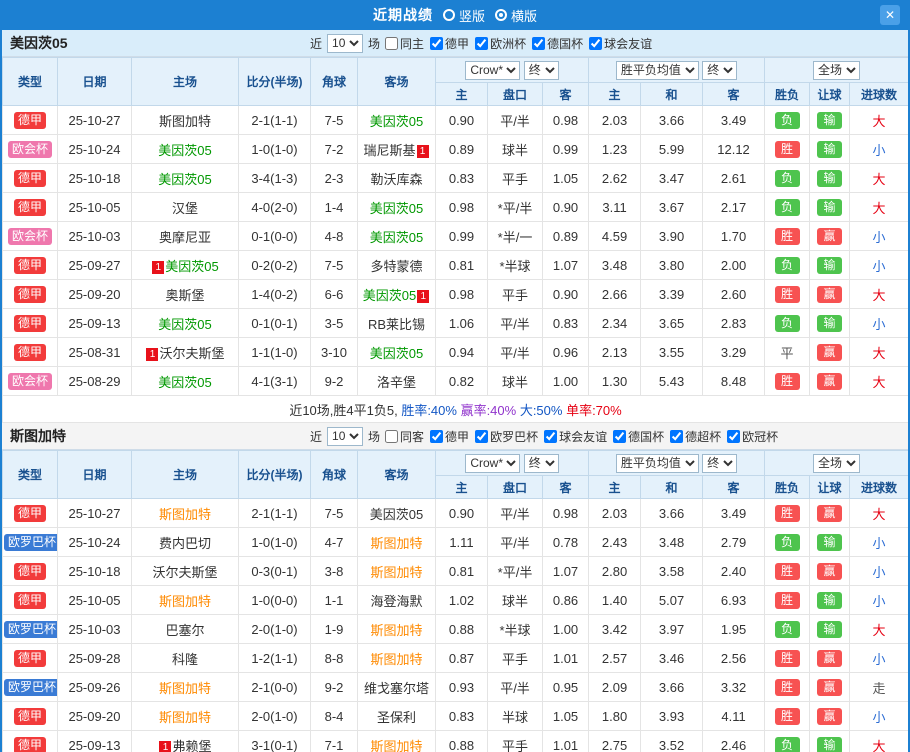 The image size is (910, 752). What do you see at coordinates (404, 43) in the screenshot?
I see `filter-同主: 同主` at bounding box center [404, 43].